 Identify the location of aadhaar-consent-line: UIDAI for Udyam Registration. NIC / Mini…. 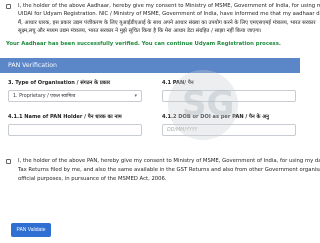
(169, 14).